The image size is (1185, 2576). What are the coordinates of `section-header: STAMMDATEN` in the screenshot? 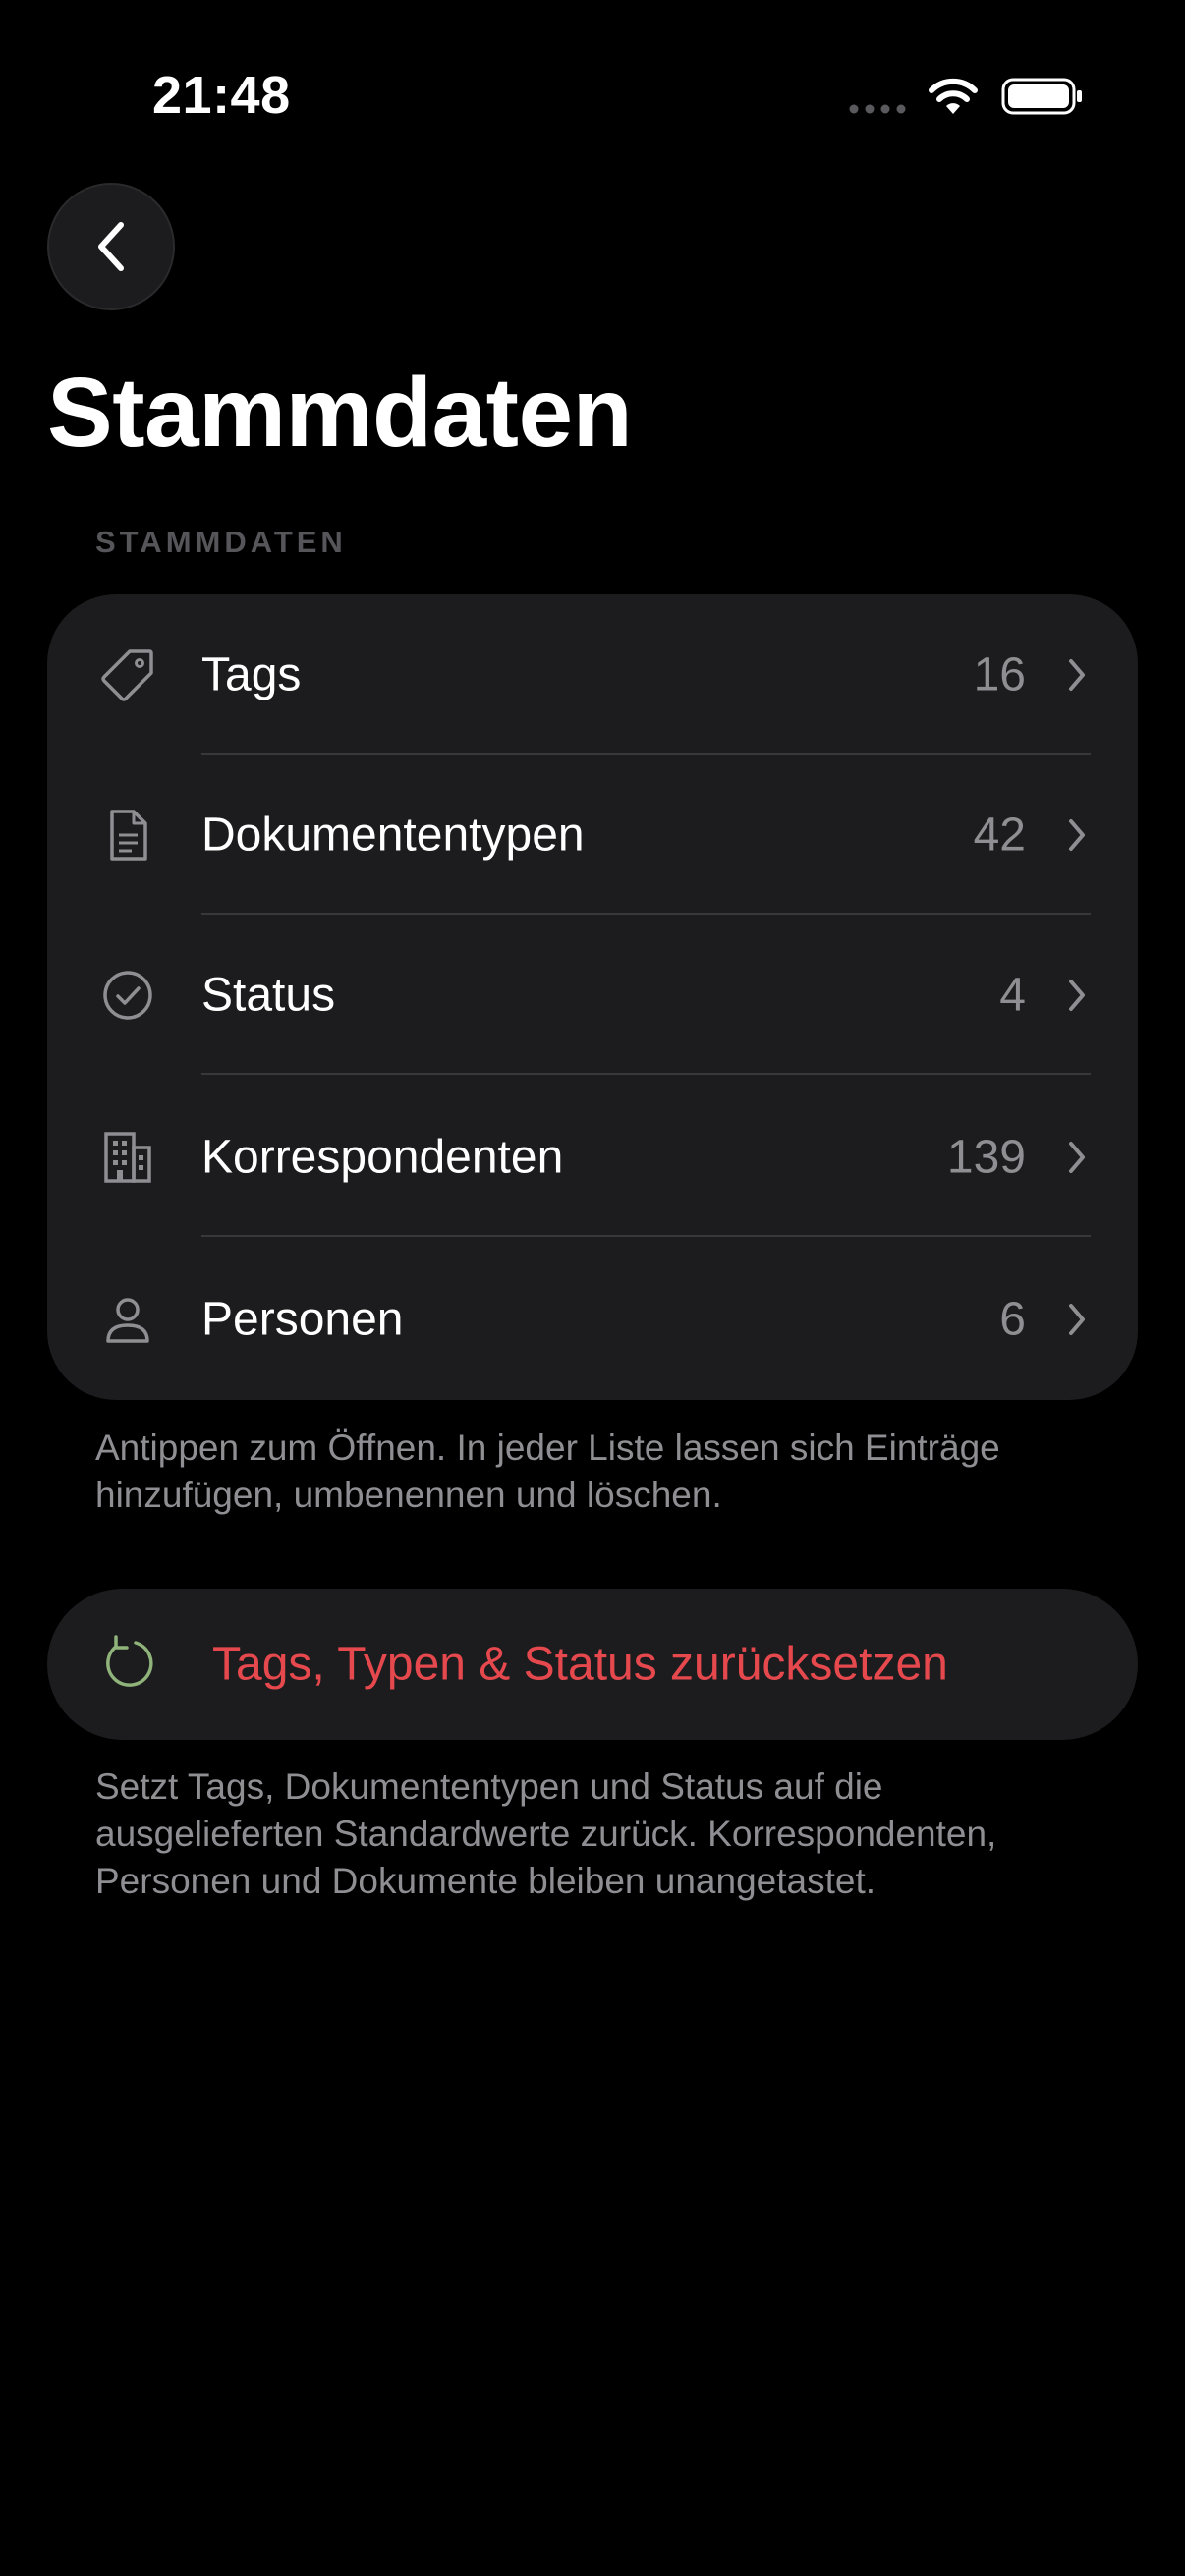 It's located at (221, 542).